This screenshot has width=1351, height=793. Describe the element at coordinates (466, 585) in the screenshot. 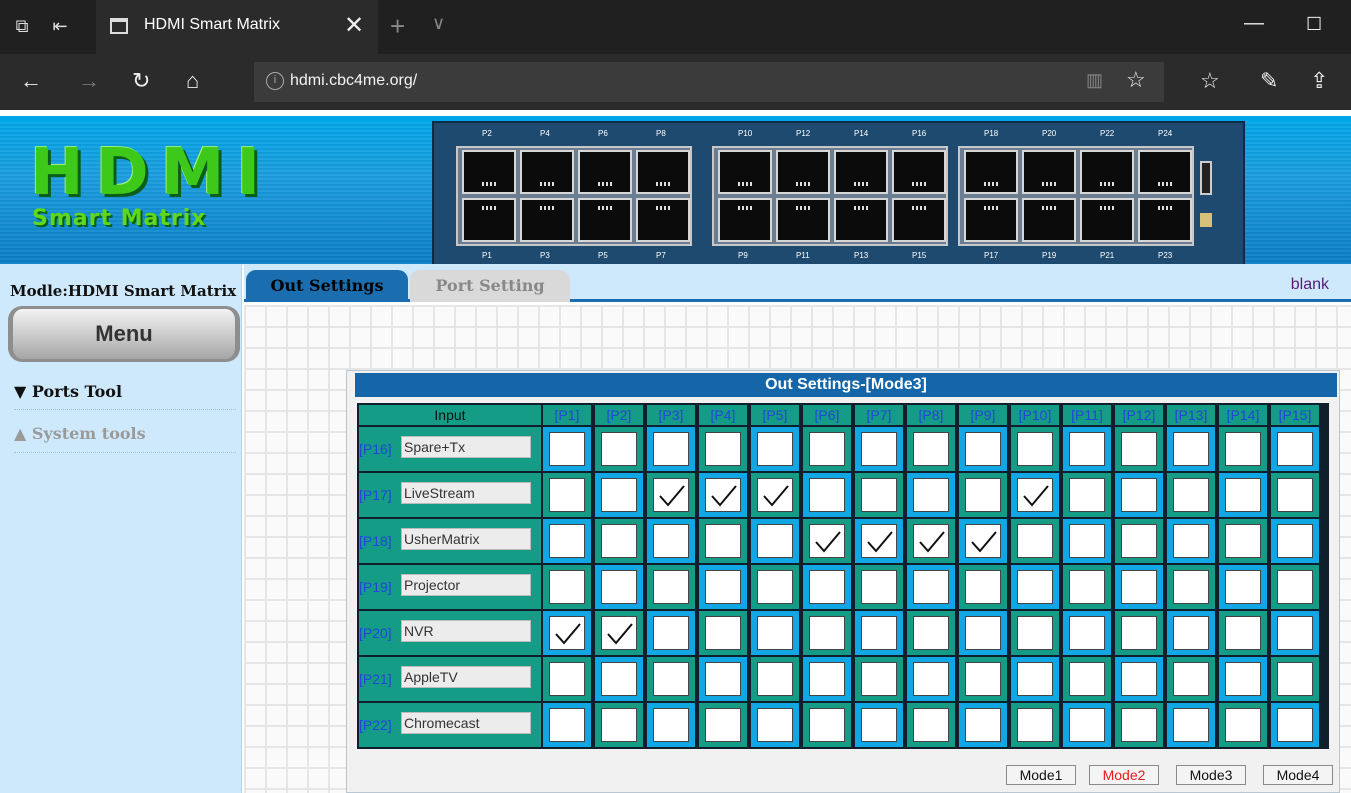

I see `input-name-field: Projector` at that location.